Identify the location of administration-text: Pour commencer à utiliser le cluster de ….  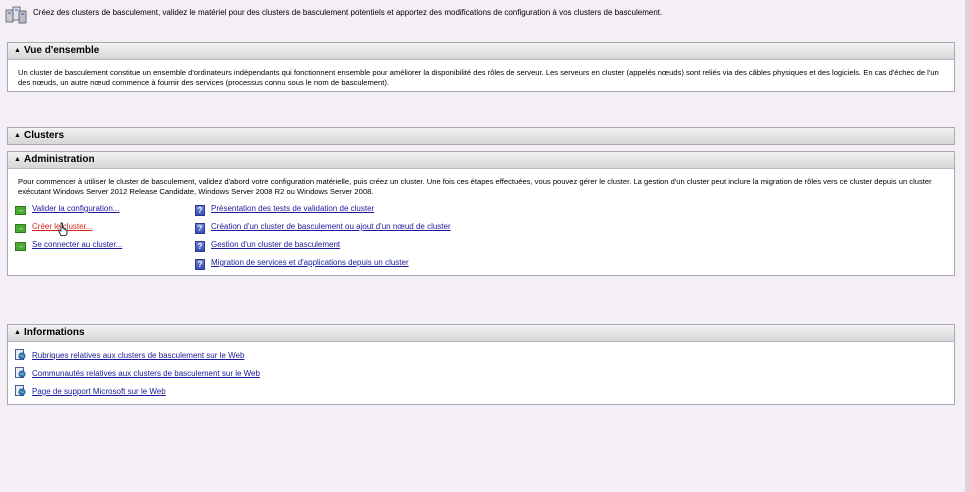
(475, 186).